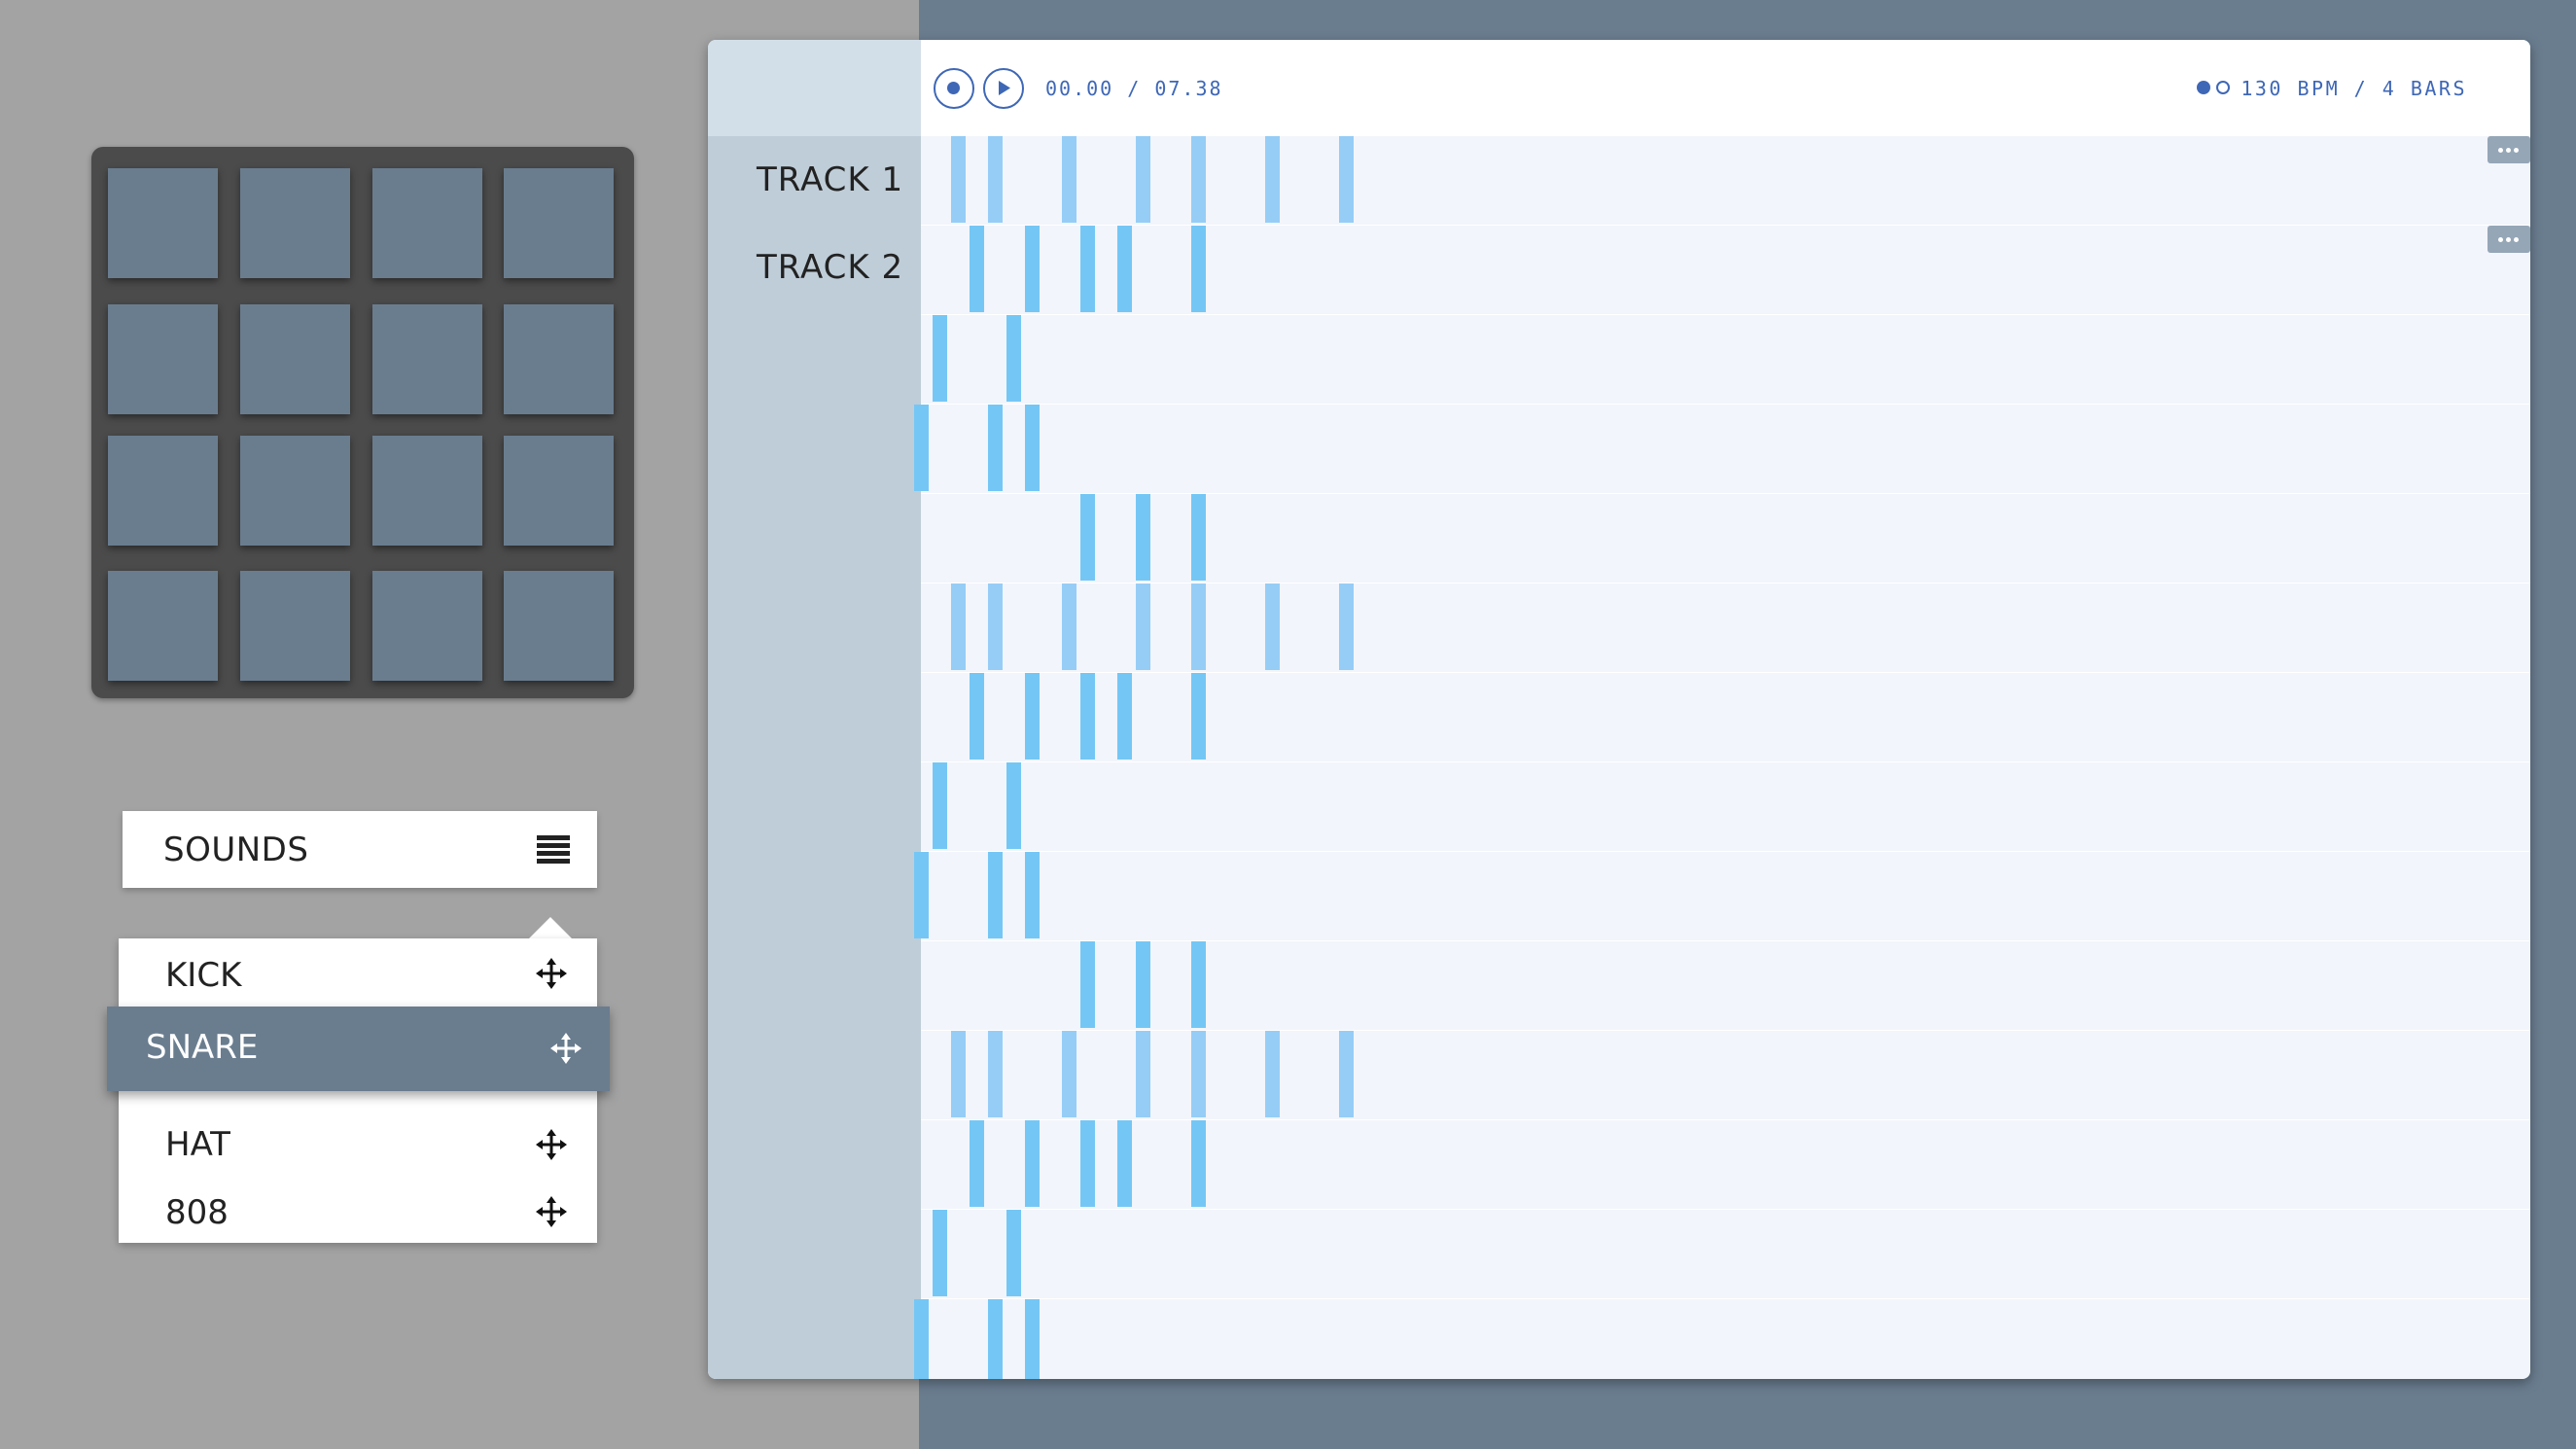 This screenshot has width=2576, height=1449. Describe the element at coordinates (2214, 87) in the screenshot. I see `toggle-dots-icon` at that location.